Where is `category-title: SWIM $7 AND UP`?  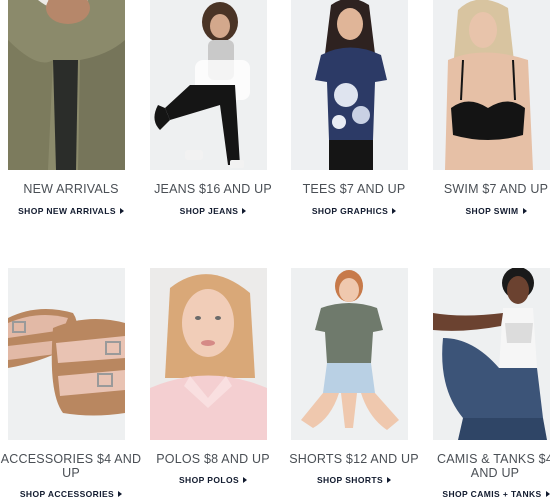 category-title: SWIM $7 AND UP is located at coordinates (496, 189).